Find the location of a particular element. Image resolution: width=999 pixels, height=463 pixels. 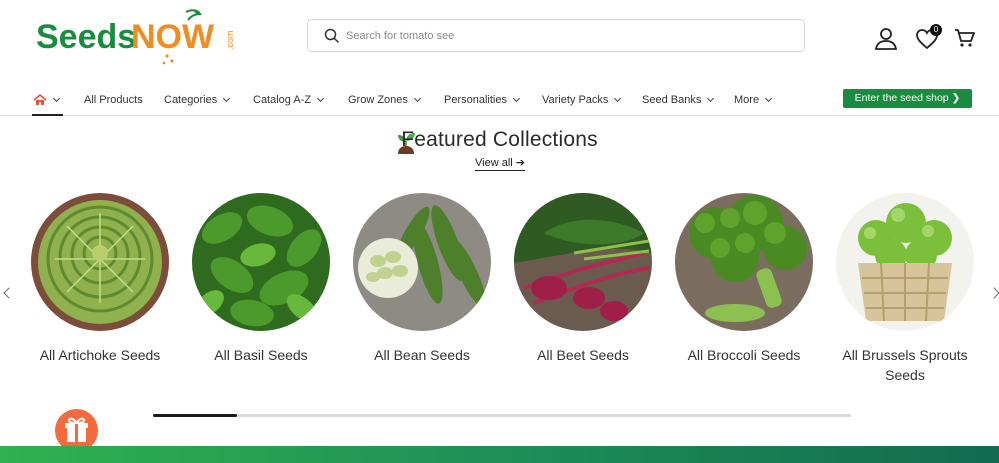

nav-item-categories: Categories is located at coordinates (197, 100).